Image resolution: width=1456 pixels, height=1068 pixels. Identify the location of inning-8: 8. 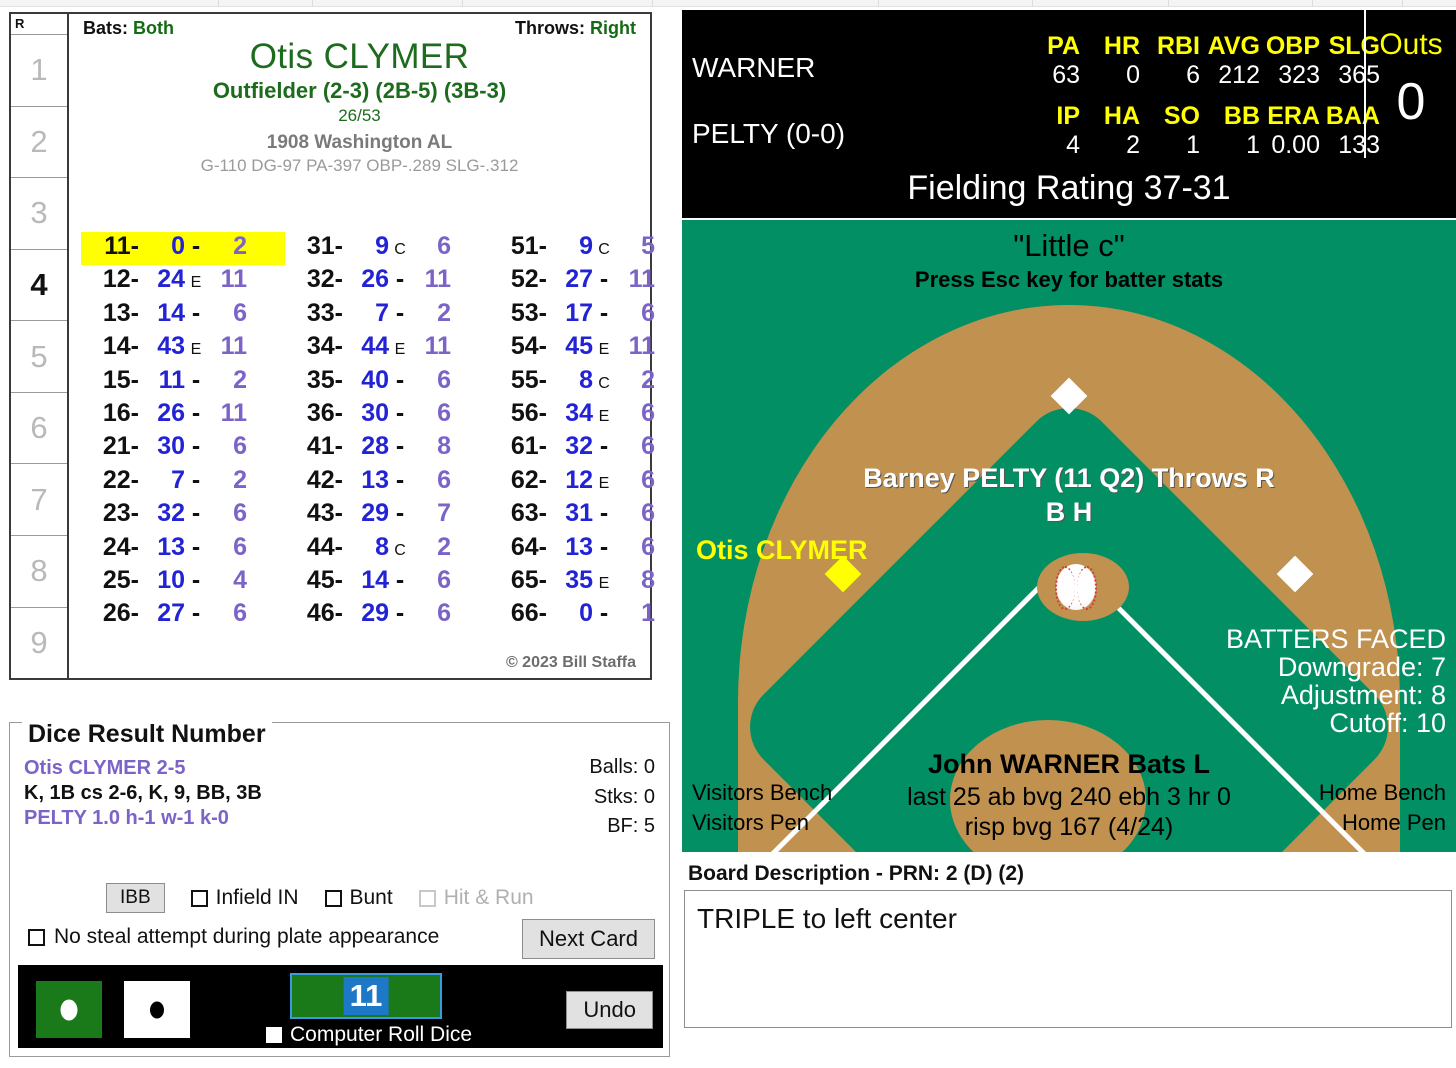
(39, 570).